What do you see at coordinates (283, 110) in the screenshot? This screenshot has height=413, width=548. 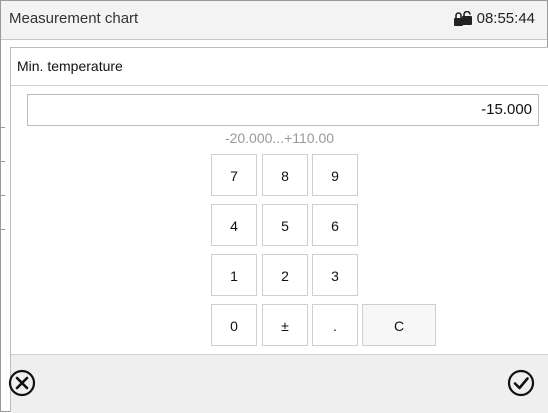 I see `value-input: -15.000` at bounding box center [283, 110].